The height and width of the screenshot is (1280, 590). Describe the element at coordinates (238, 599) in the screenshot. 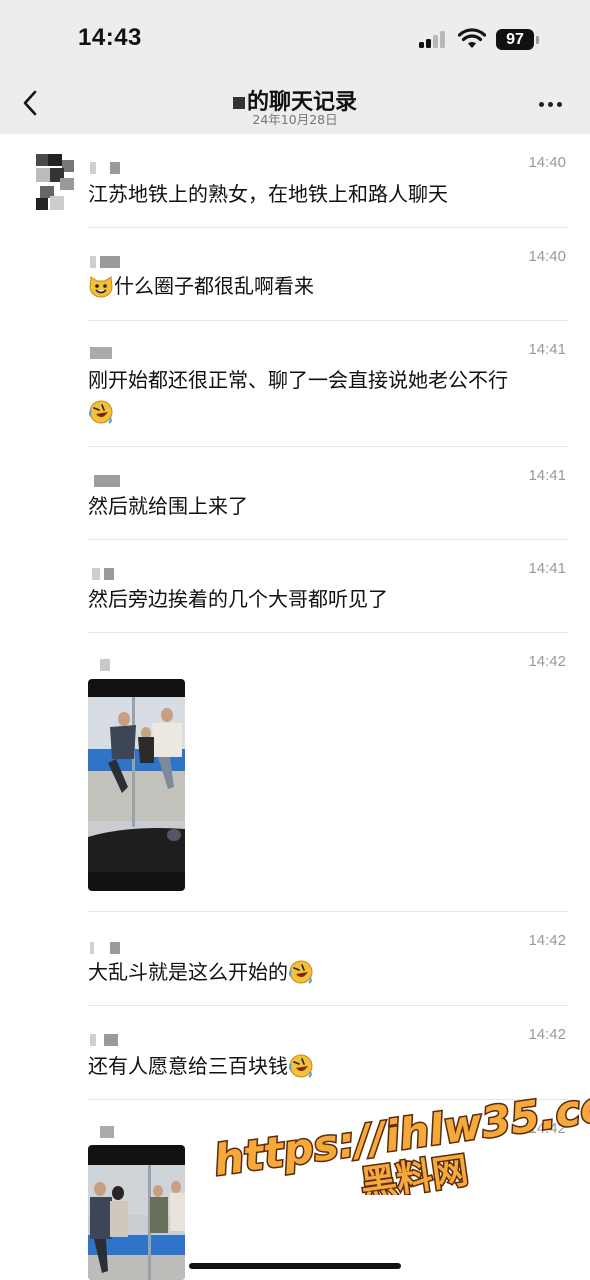

I see `message-text: 然后旁边挨着的几个大哥都听见了` at that location.